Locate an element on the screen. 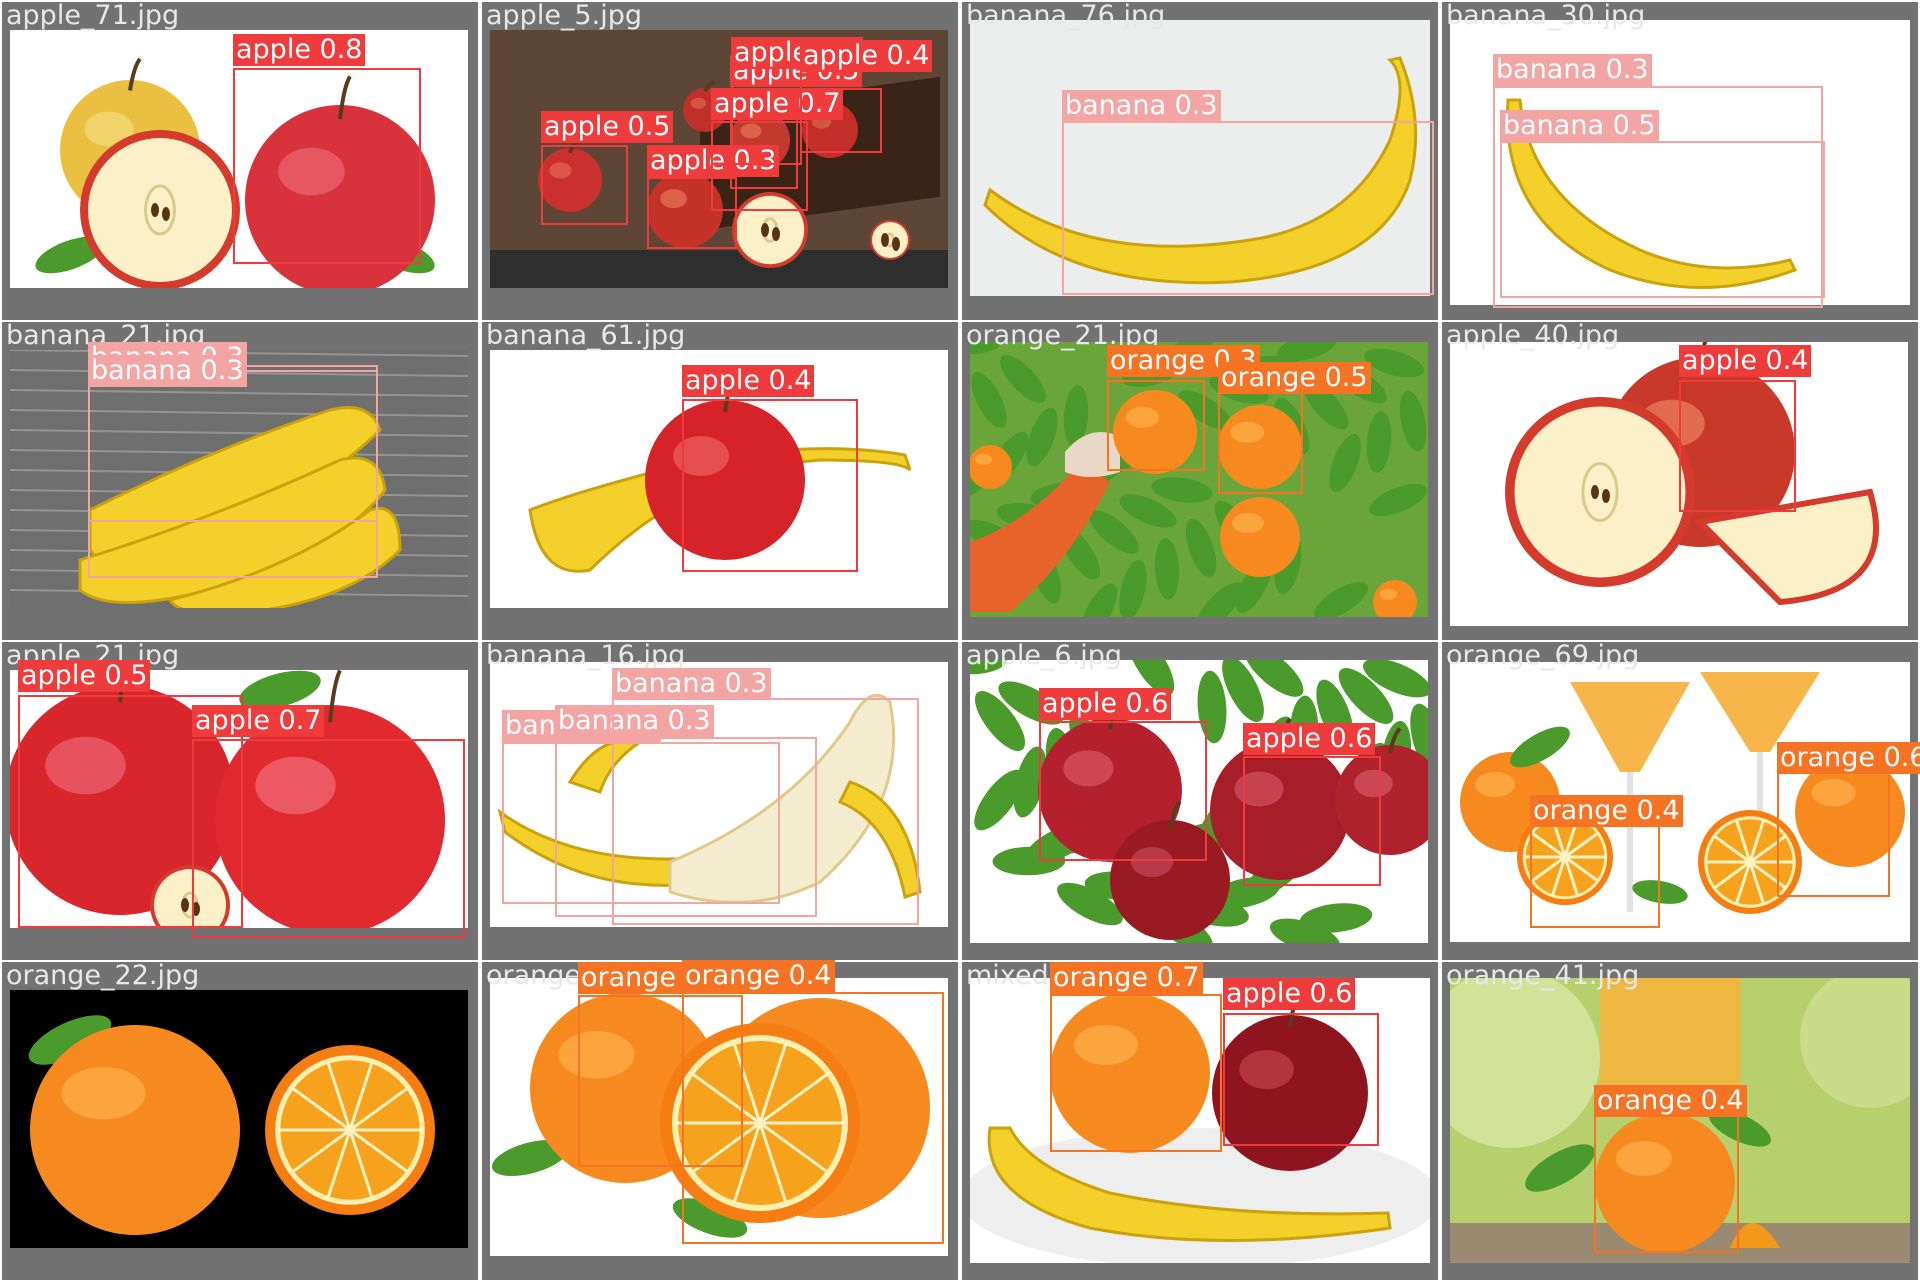  image-filename: apple_71.jpg is located at coordinates (93, 15).